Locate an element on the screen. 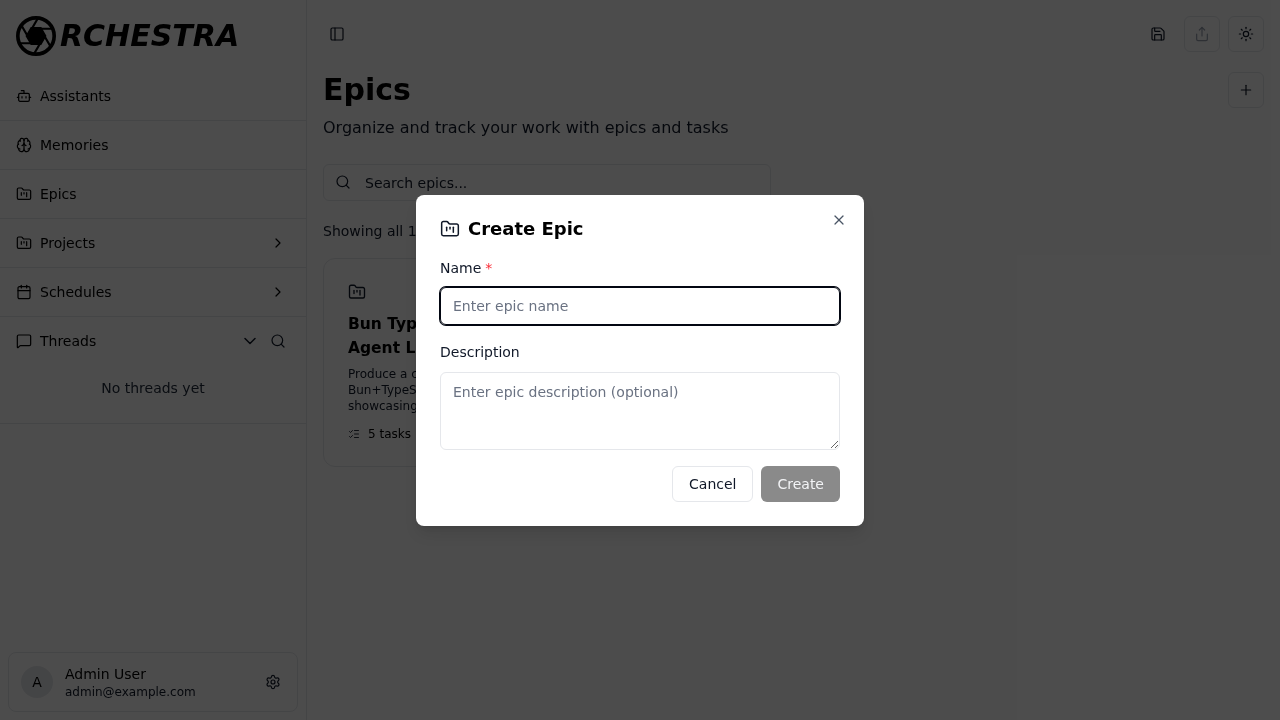  cancel-button: Cancel is located at coordinates (713, 483).